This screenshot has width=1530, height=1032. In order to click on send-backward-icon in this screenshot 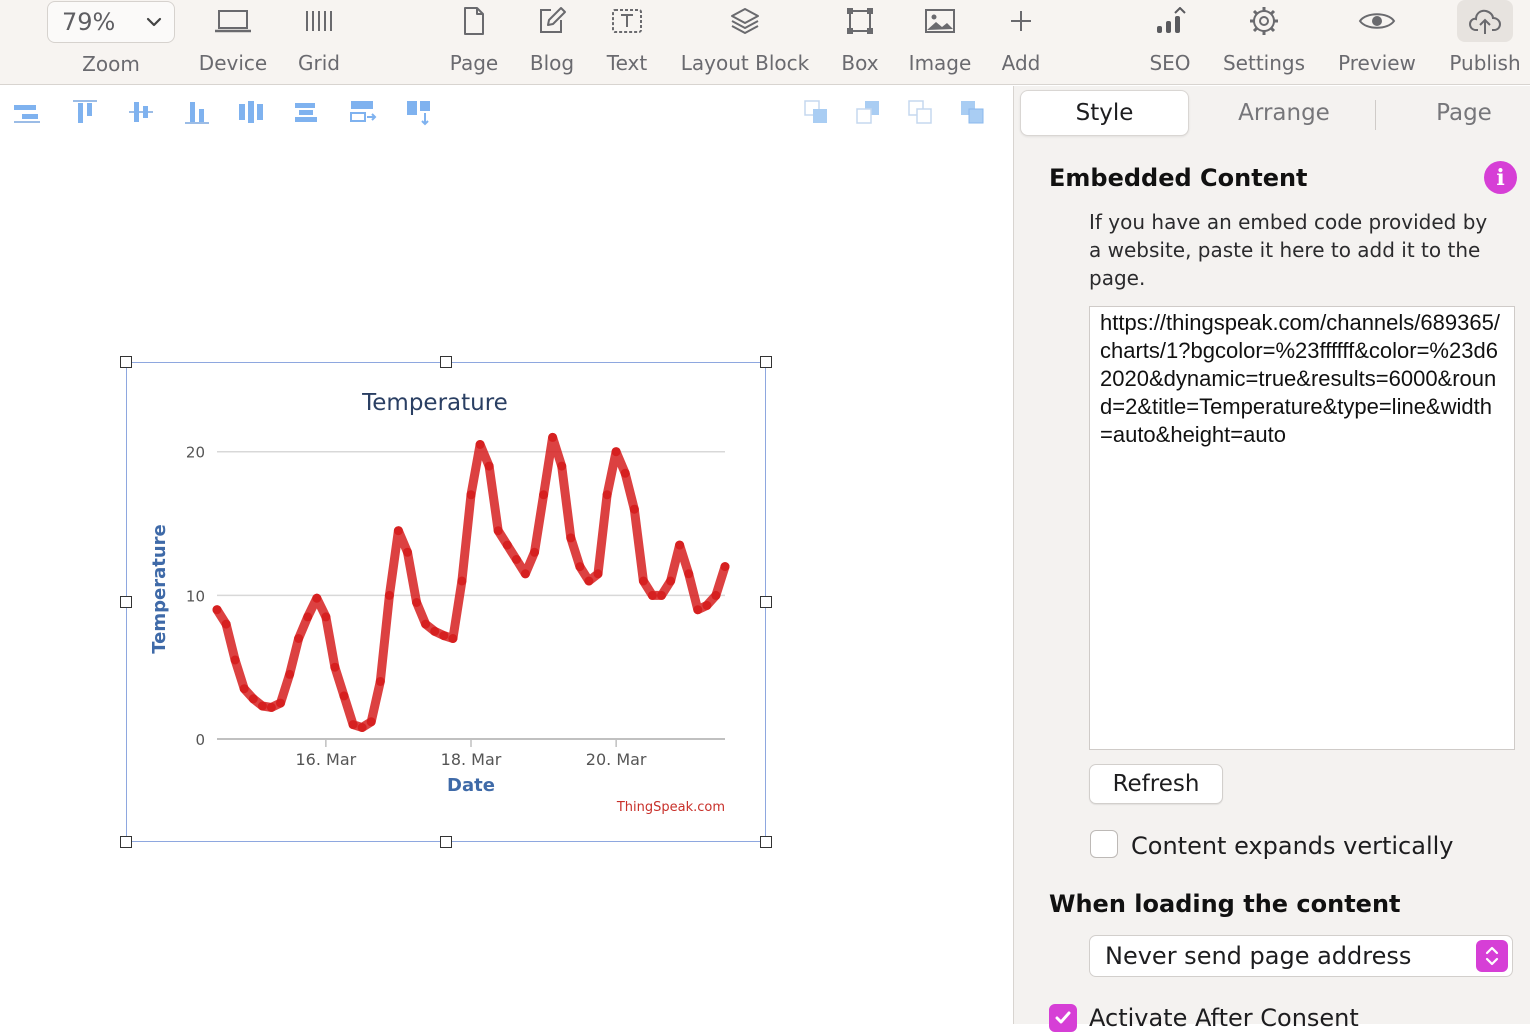, I will do `click(869, 112)`.